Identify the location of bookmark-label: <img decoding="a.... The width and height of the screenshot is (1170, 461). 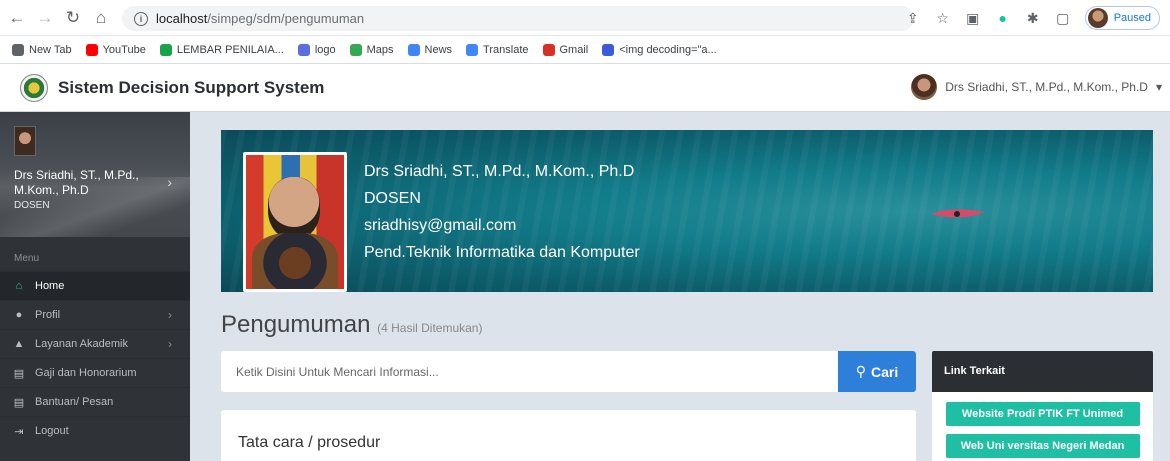
(668, 49).